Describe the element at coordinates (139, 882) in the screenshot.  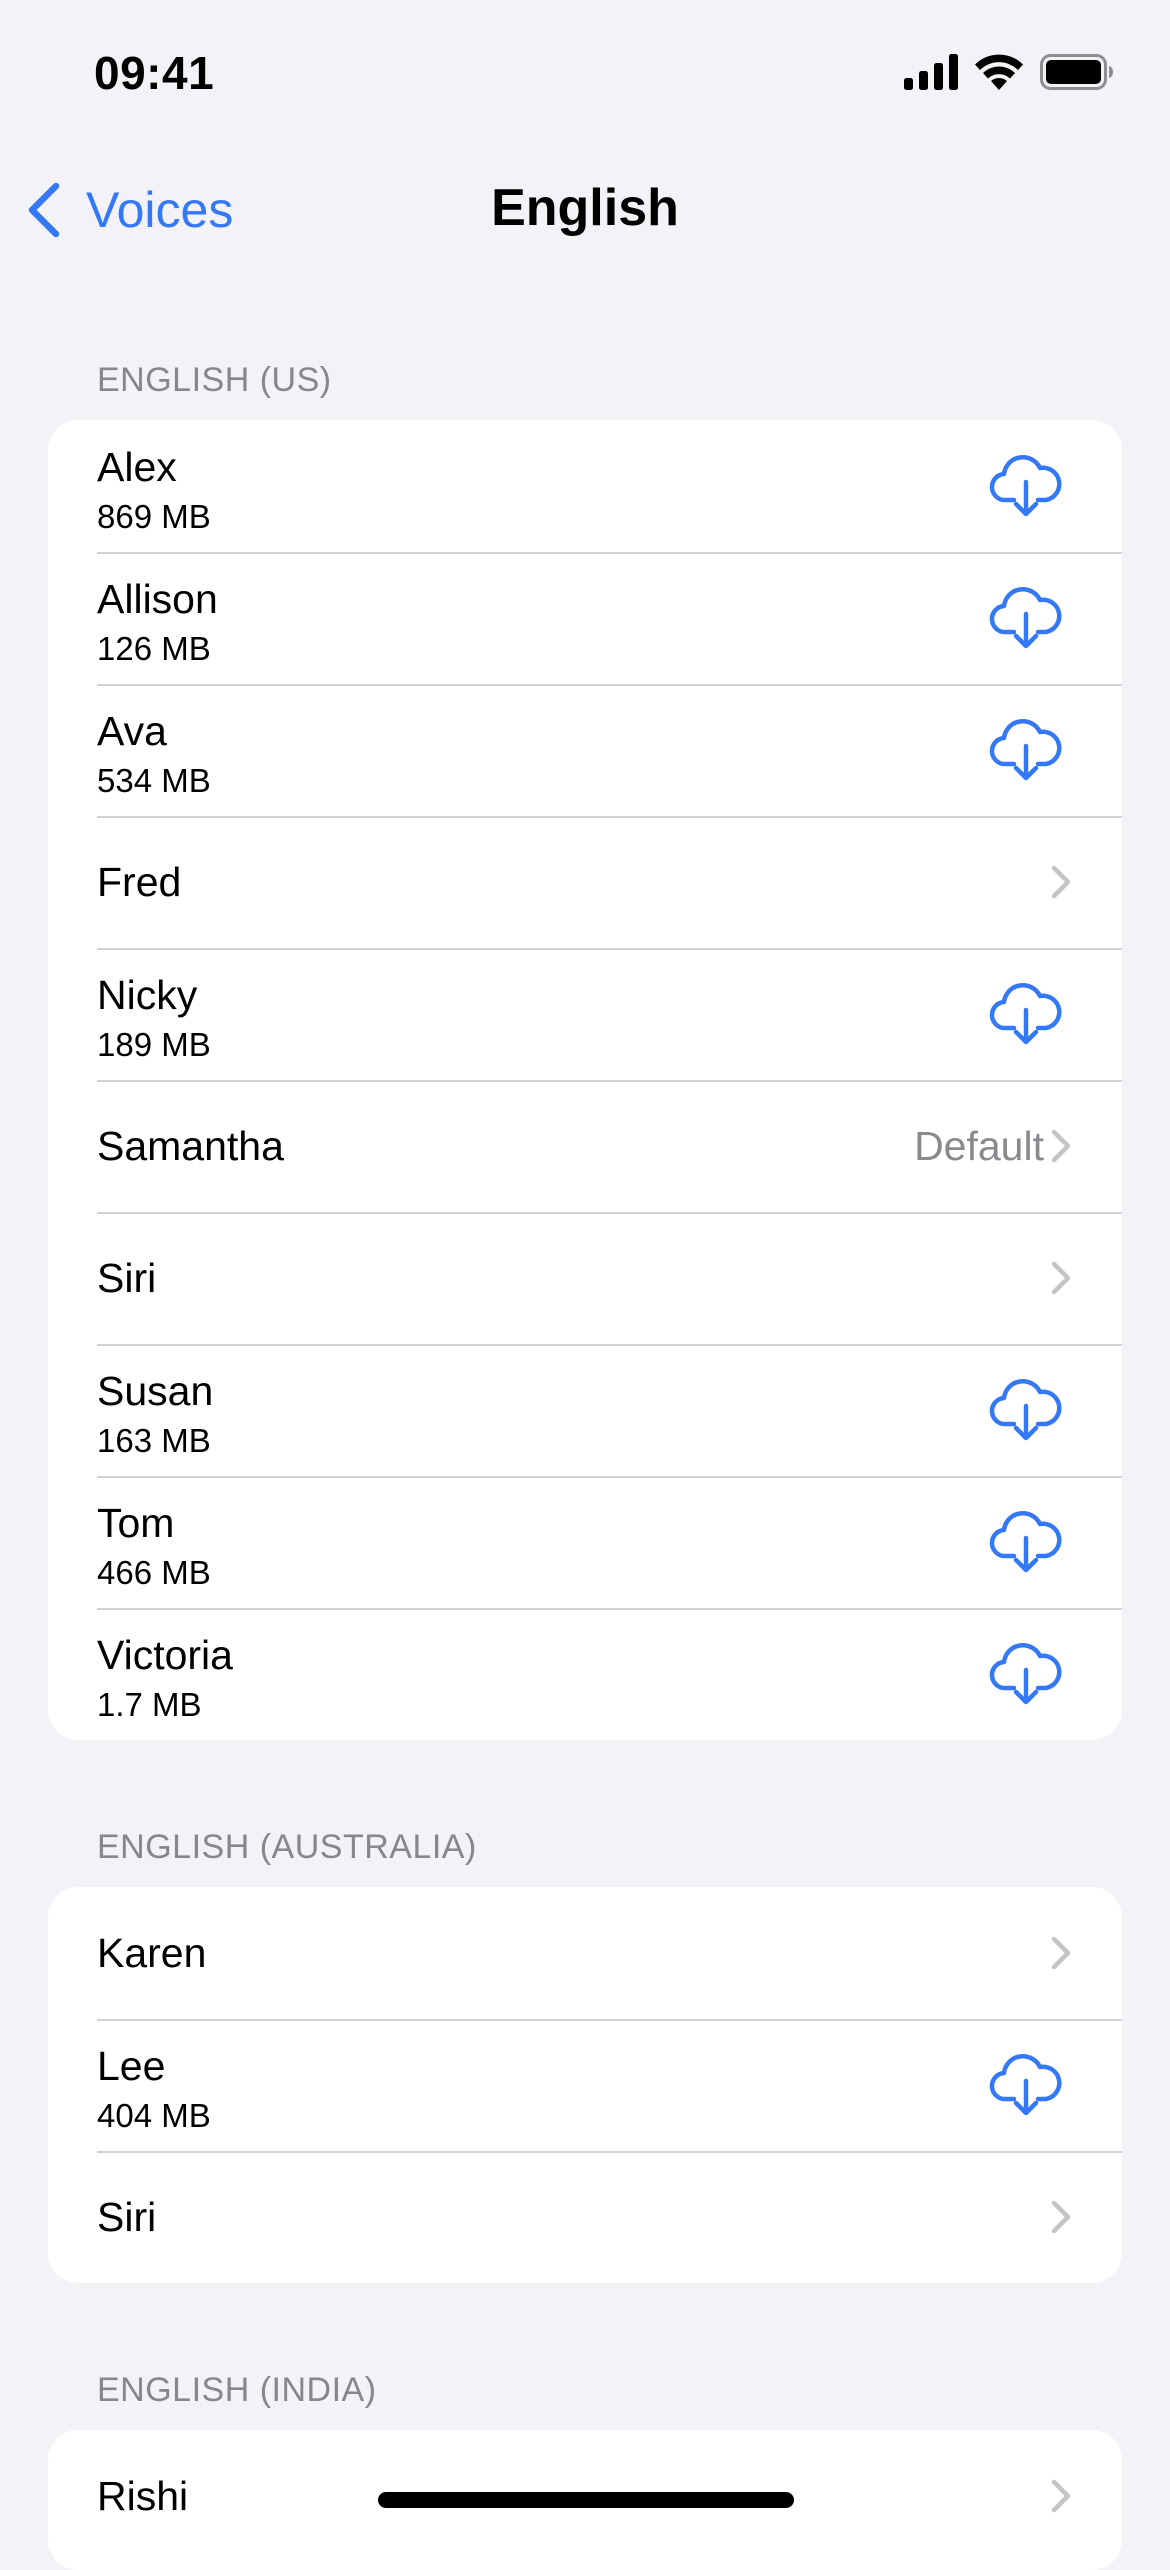
I see `voice-name: Fred` at that location.